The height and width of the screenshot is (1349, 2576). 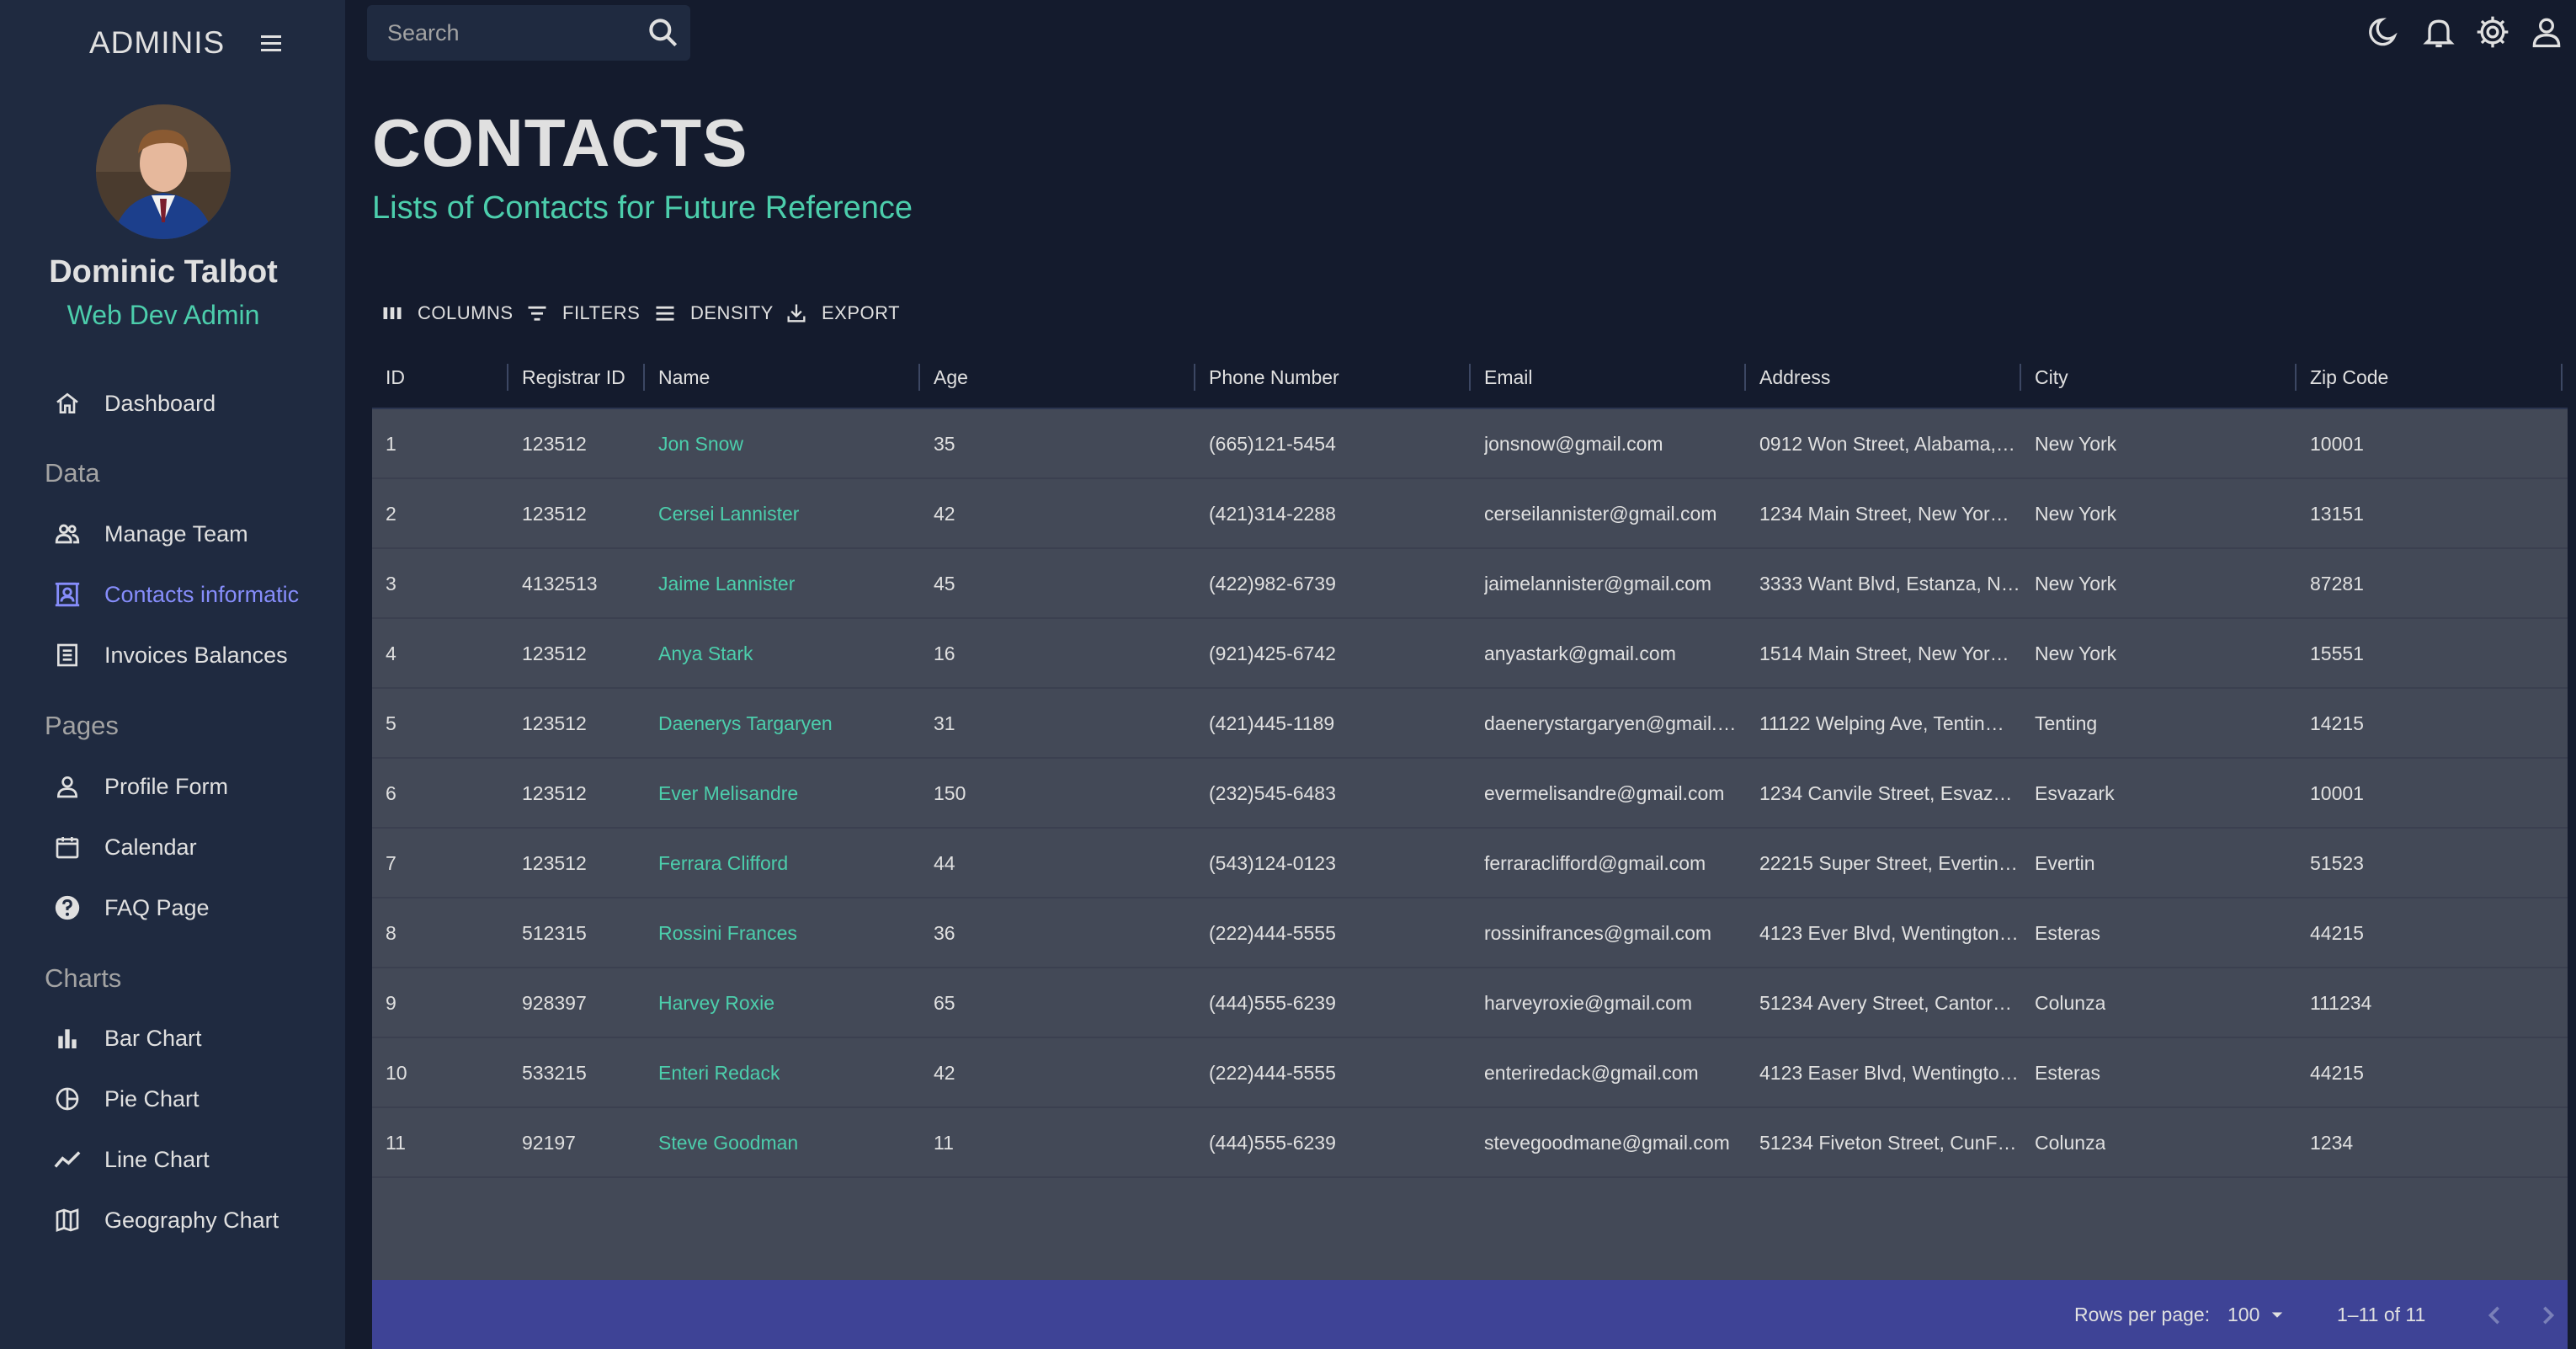 What do you see at coordinates (1064, 584) in the screenshot?
I see `cell-age: 45` at bounding box center [1064, 584].